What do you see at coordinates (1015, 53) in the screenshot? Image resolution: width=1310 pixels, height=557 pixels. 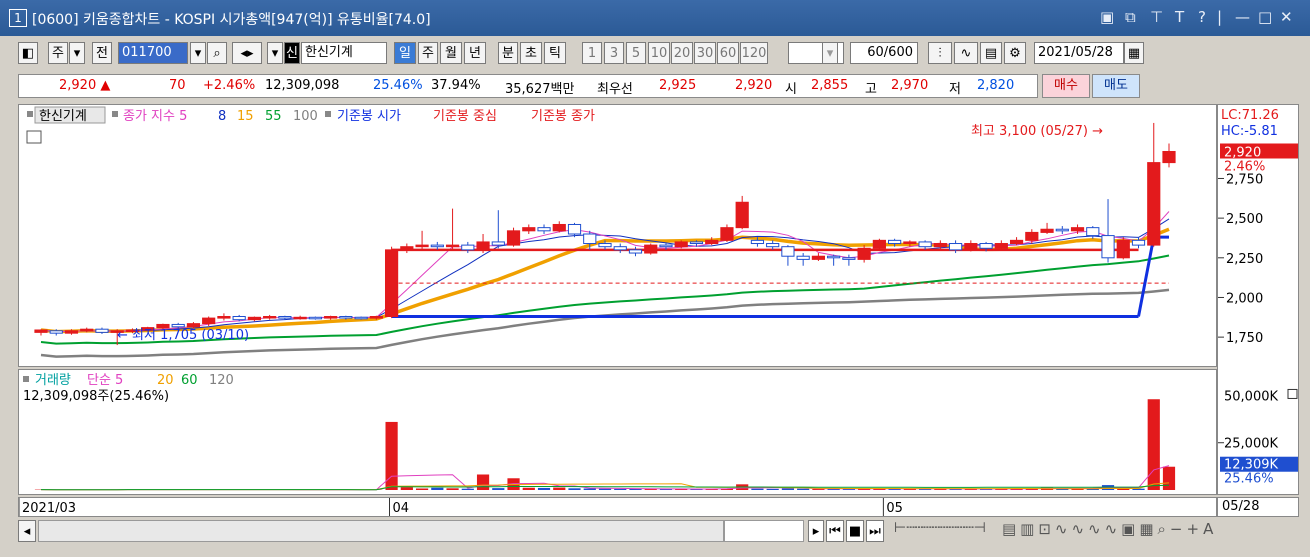 I see `settings-gear-icon: ⚙` at bounding box center [1015, 53].